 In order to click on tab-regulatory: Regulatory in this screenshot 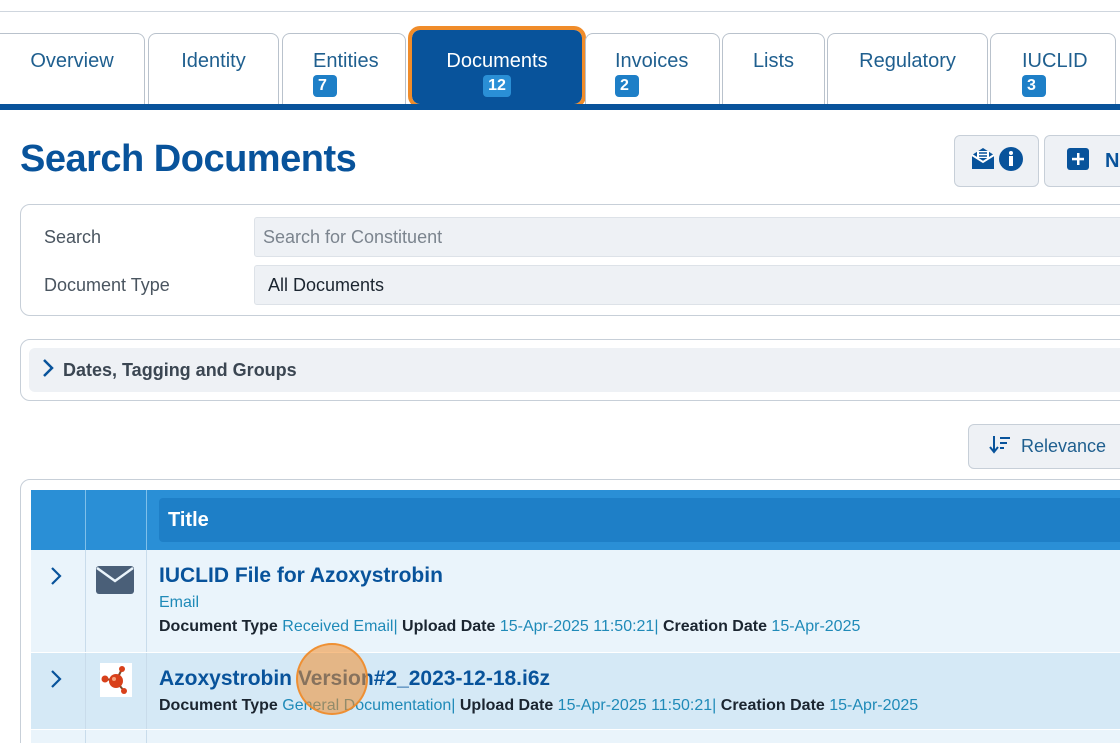, I will do `click(907, 69)`.